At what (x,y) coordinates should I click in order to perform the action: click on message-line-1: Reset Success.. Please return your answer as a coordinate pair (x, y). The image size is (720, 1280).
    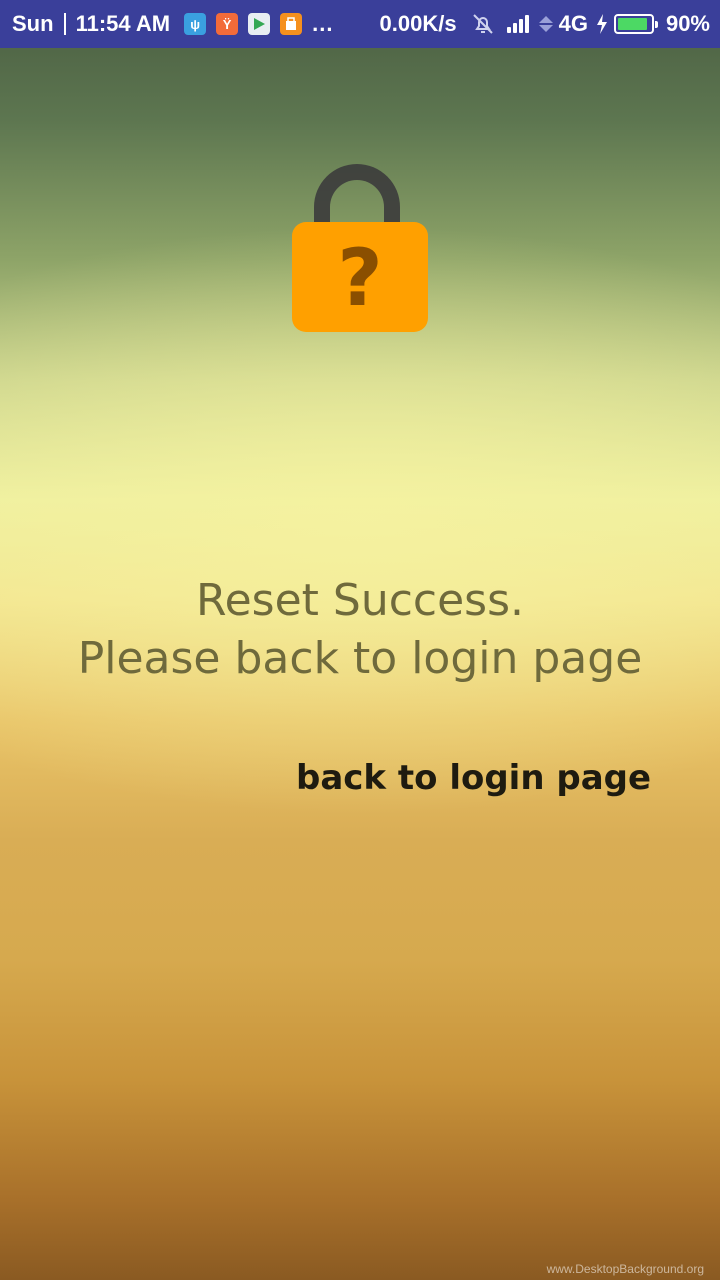
    Looking at the image, I should click on (359, 600).